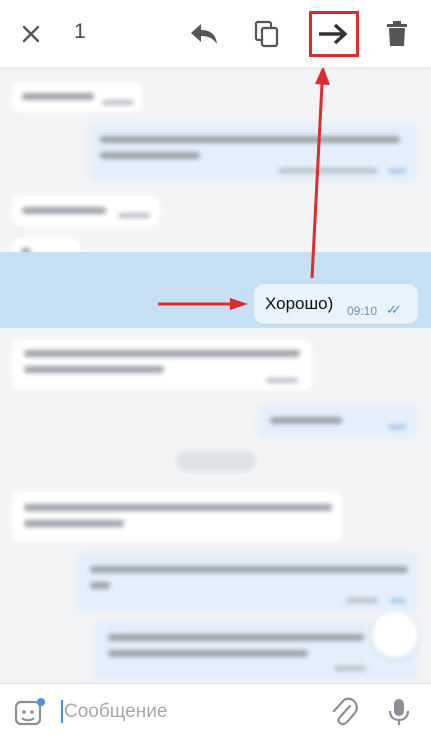  I want to click on reply-icon, so click(204, 34).